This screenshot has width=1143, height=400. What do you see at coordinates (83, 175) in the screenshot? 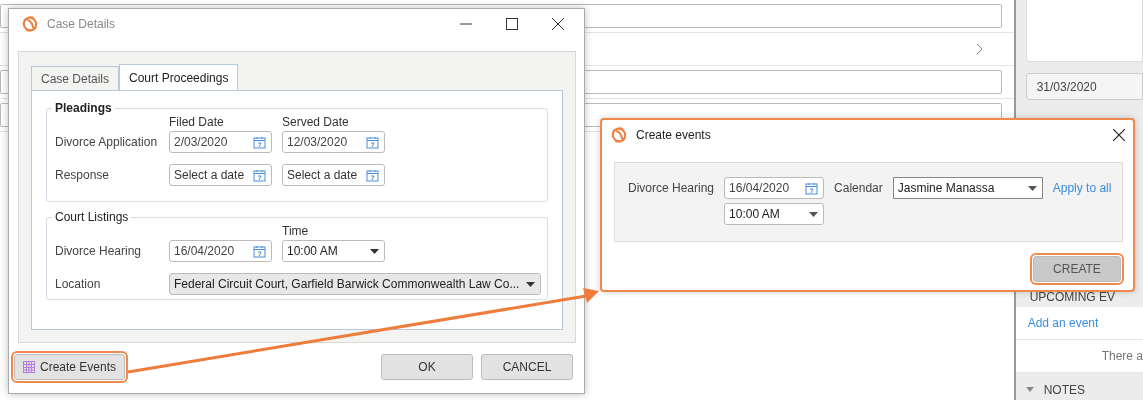
I see `field-label: Response` at bounding box center [83, 175].